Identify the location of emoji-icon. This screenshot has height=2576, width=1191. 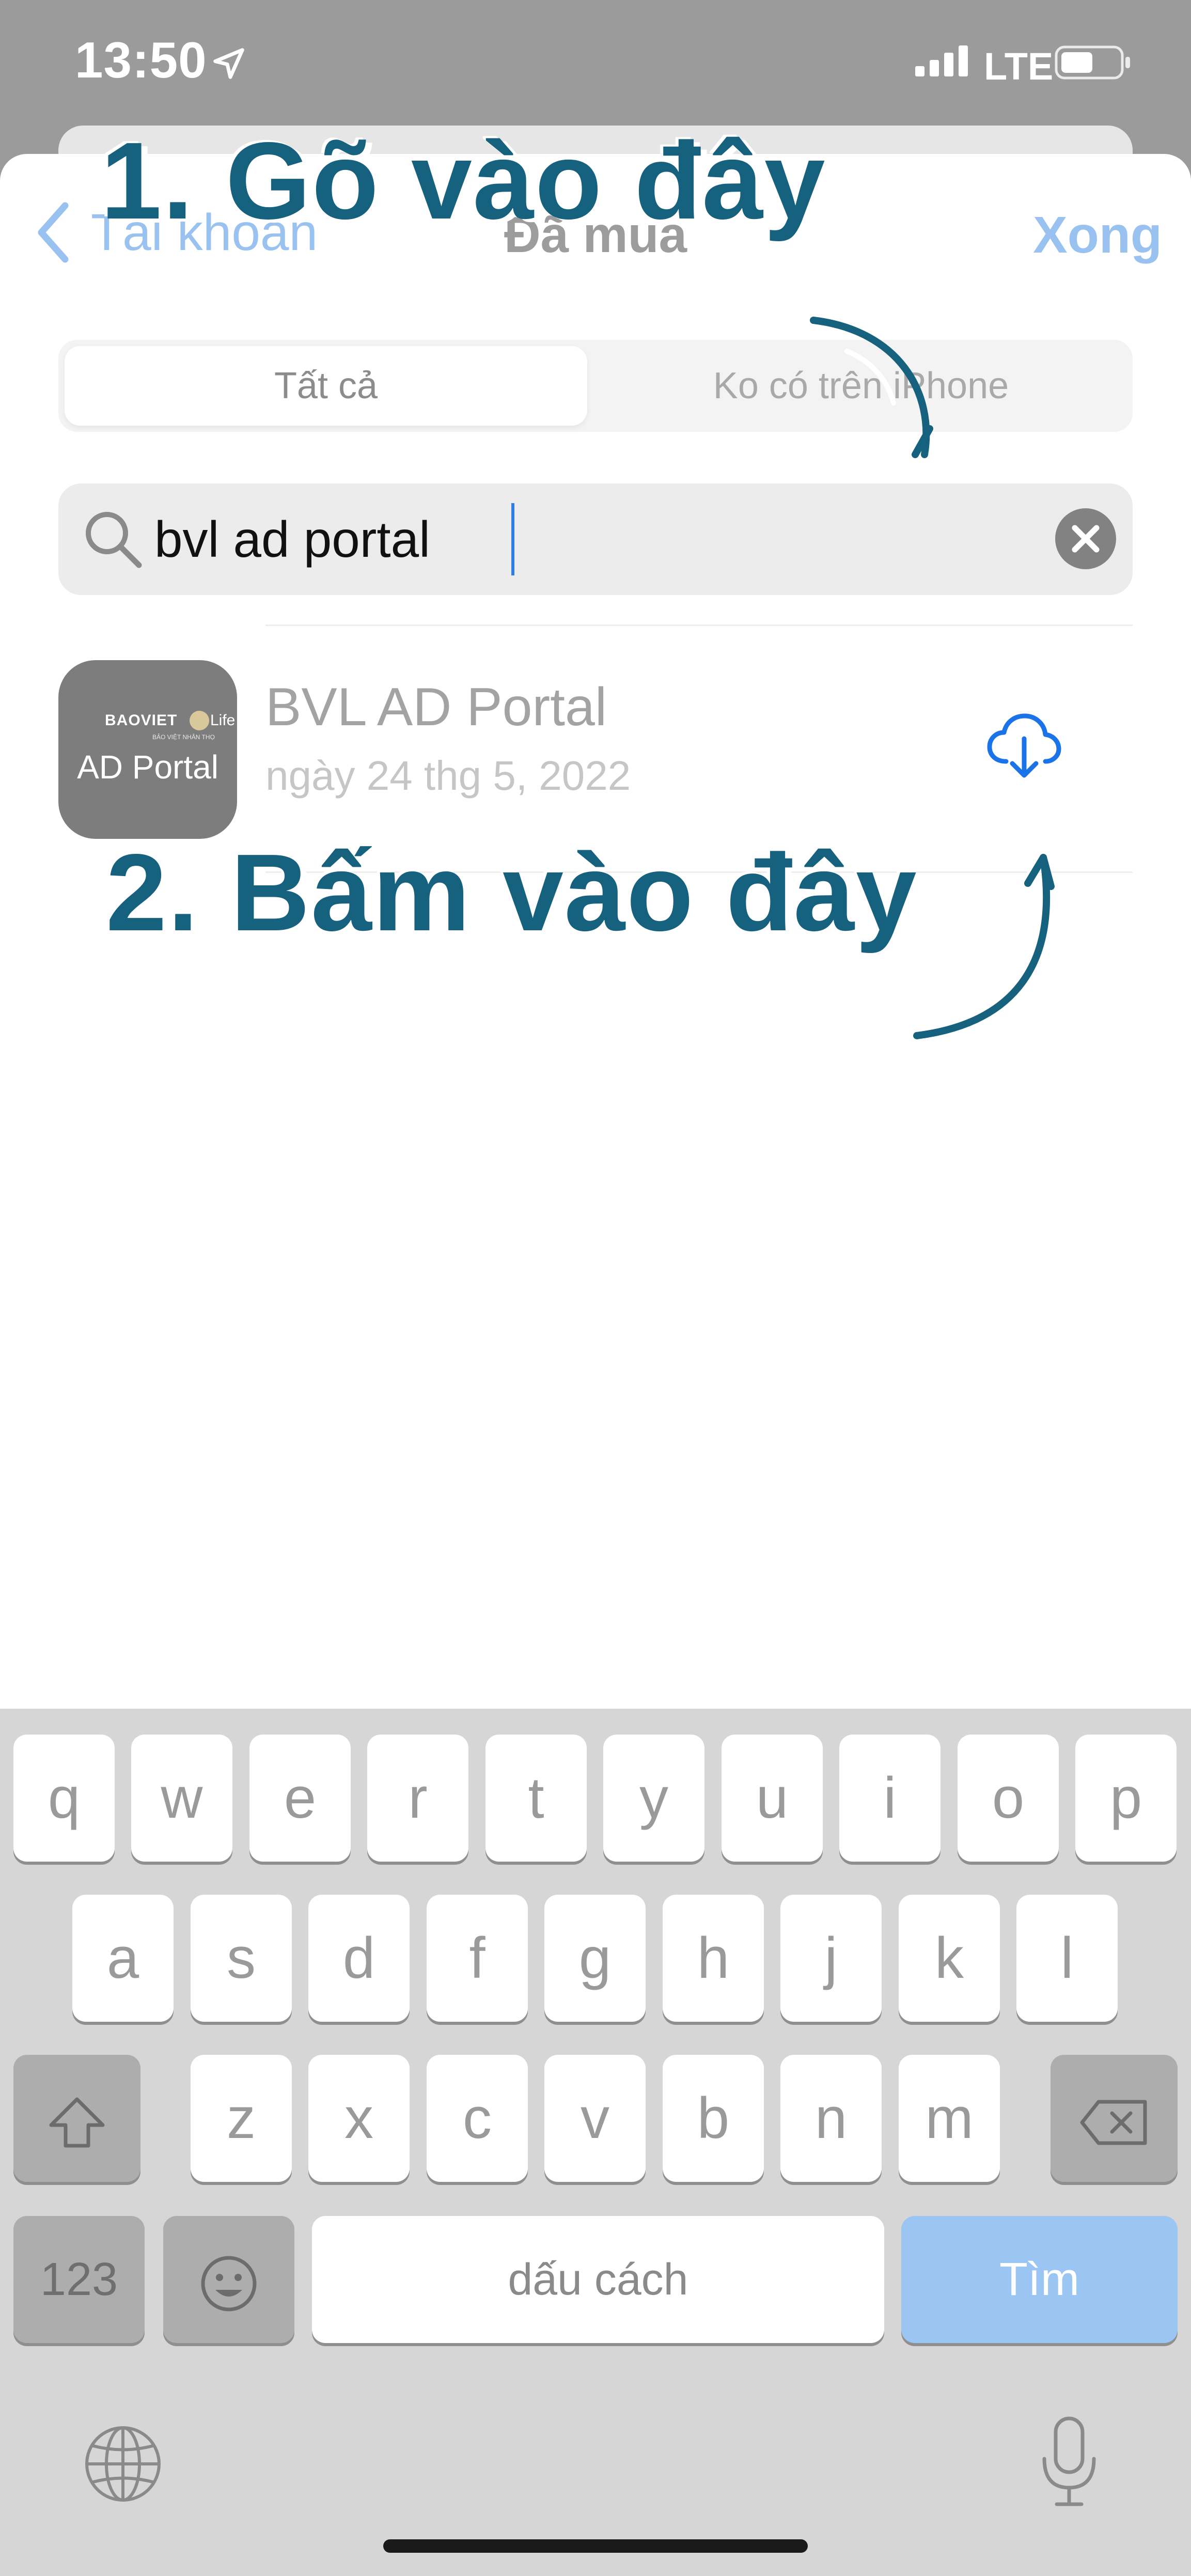
(229, 2284).